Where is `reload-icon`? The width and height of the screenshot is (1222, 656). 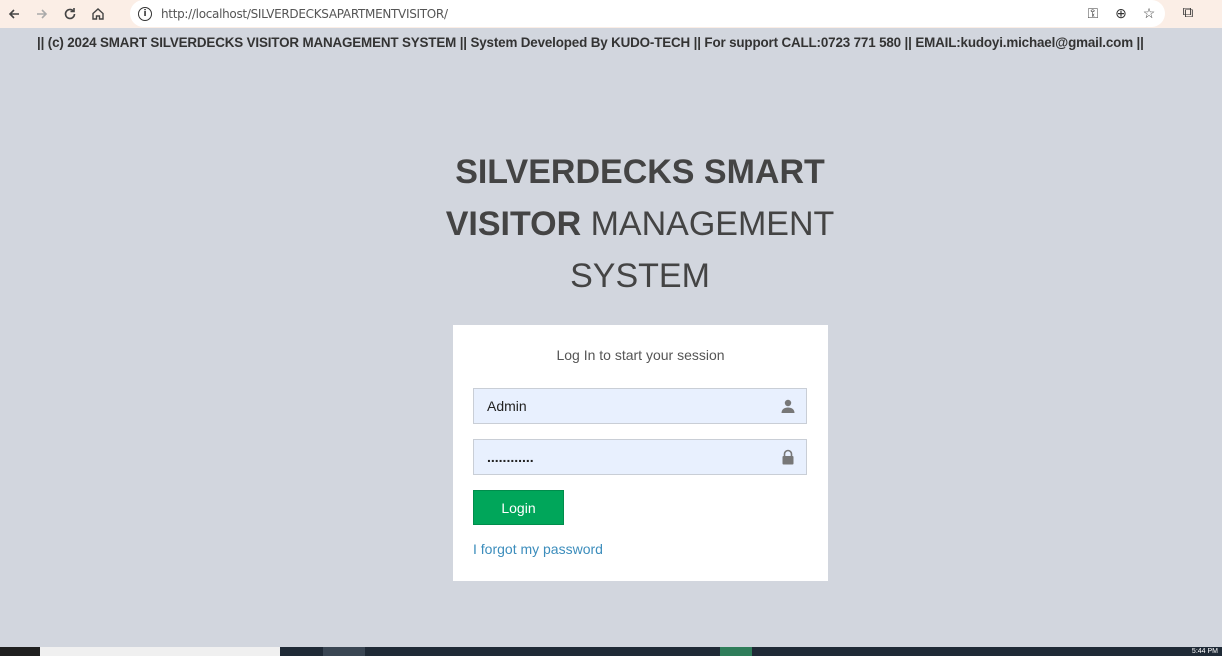 reload-icon is located at coordinates (70, 14).